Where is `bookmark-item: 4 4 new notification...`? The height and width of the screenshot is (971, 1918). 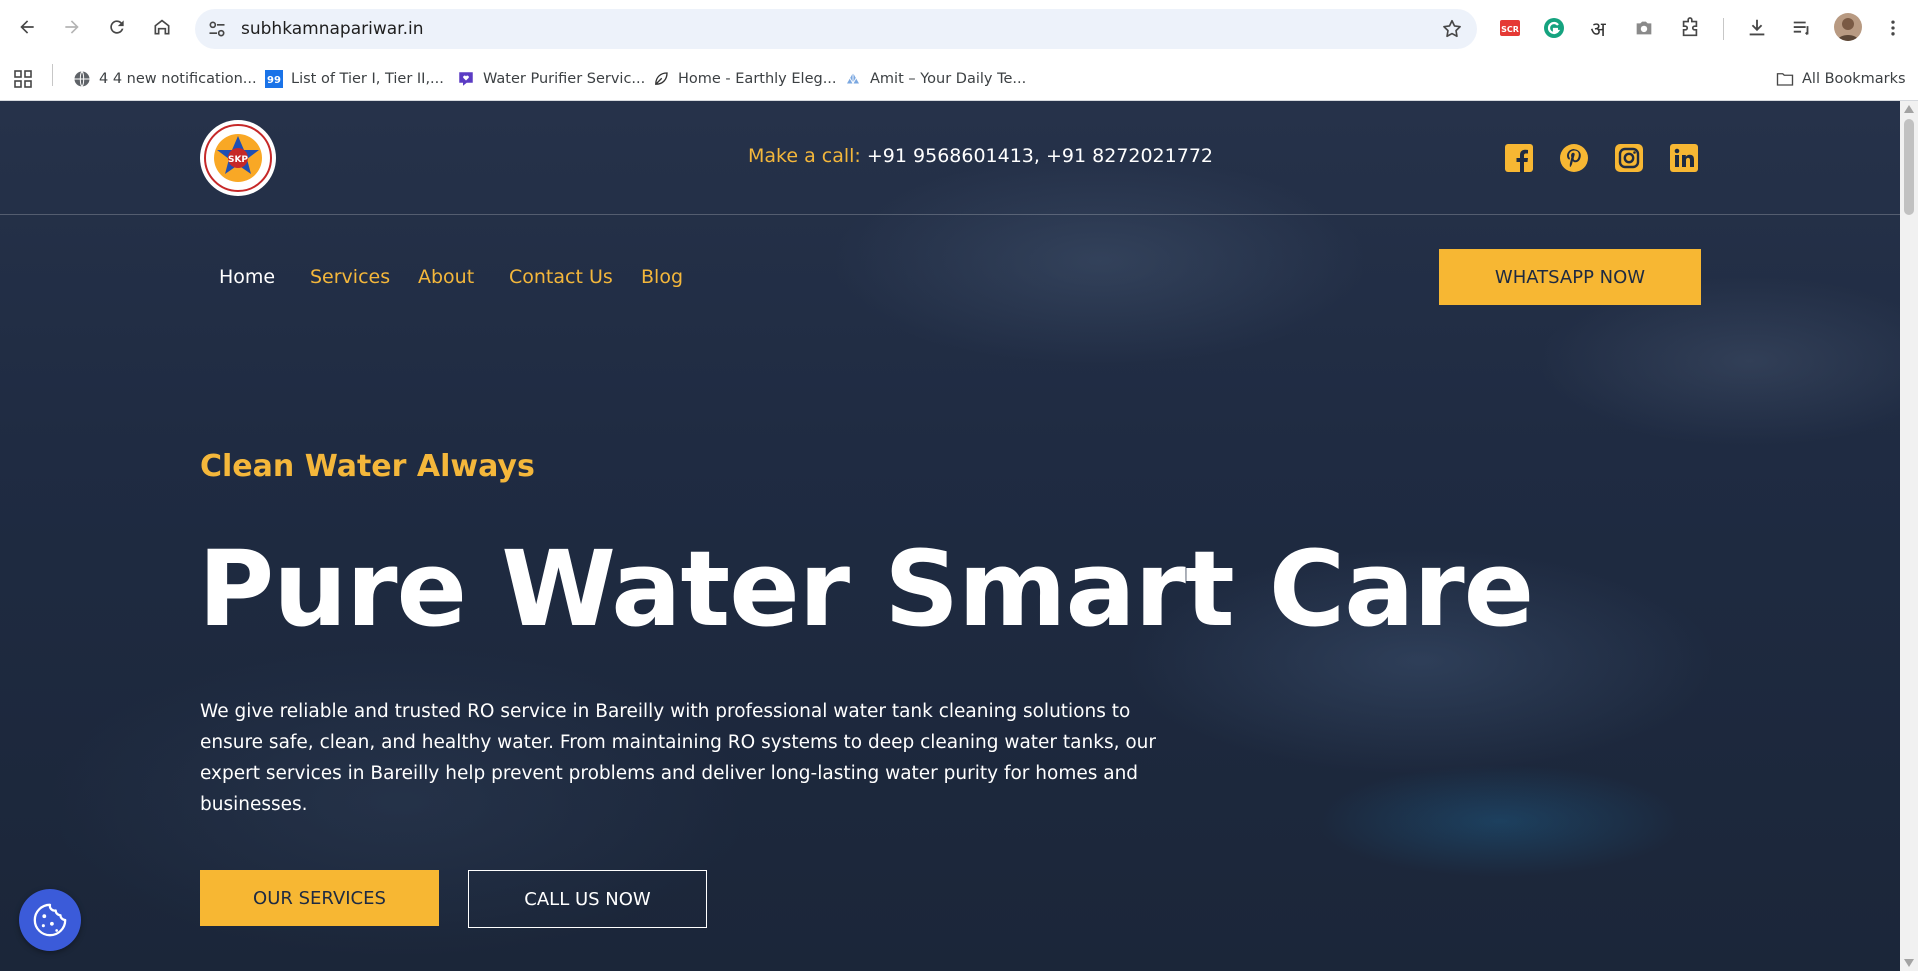
bookmark-item: 4 4 new notification... is located at coordinates (165, 79).